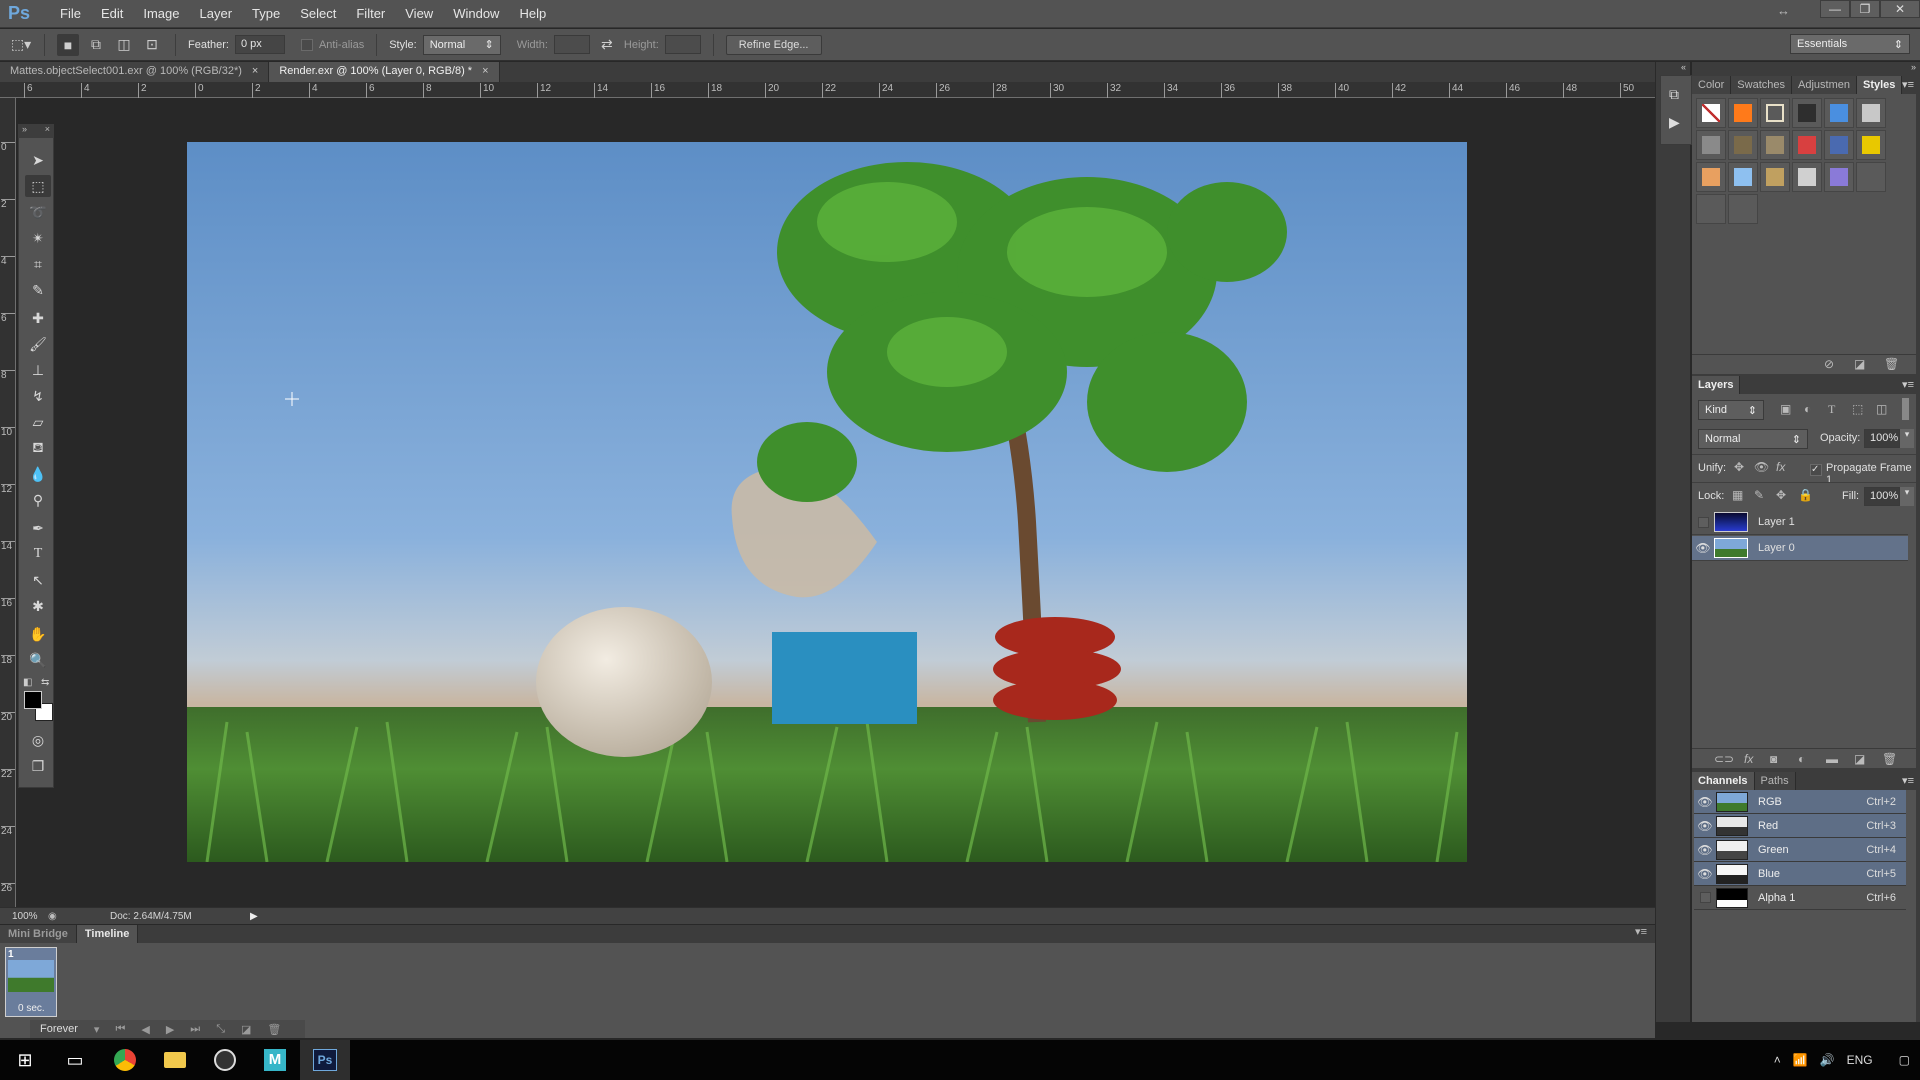  What do you see at coordinates (1800, 826) in the screenshot?
I see `channel-row: 👁 Red Ctrl+3` at bounding box center [1800, 826].